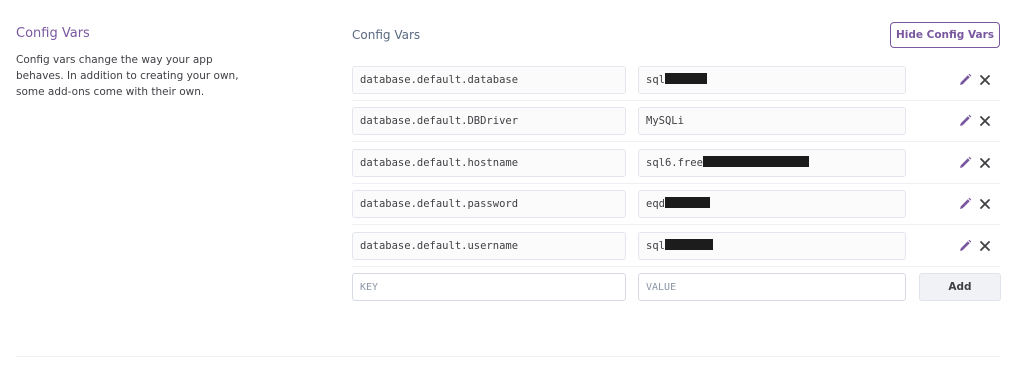 The image size is (1024, 365). What do you see at coordinates (53, 33) in the screenshot?
I see `section-title: Config Vars` at bounding box center [53, 33].